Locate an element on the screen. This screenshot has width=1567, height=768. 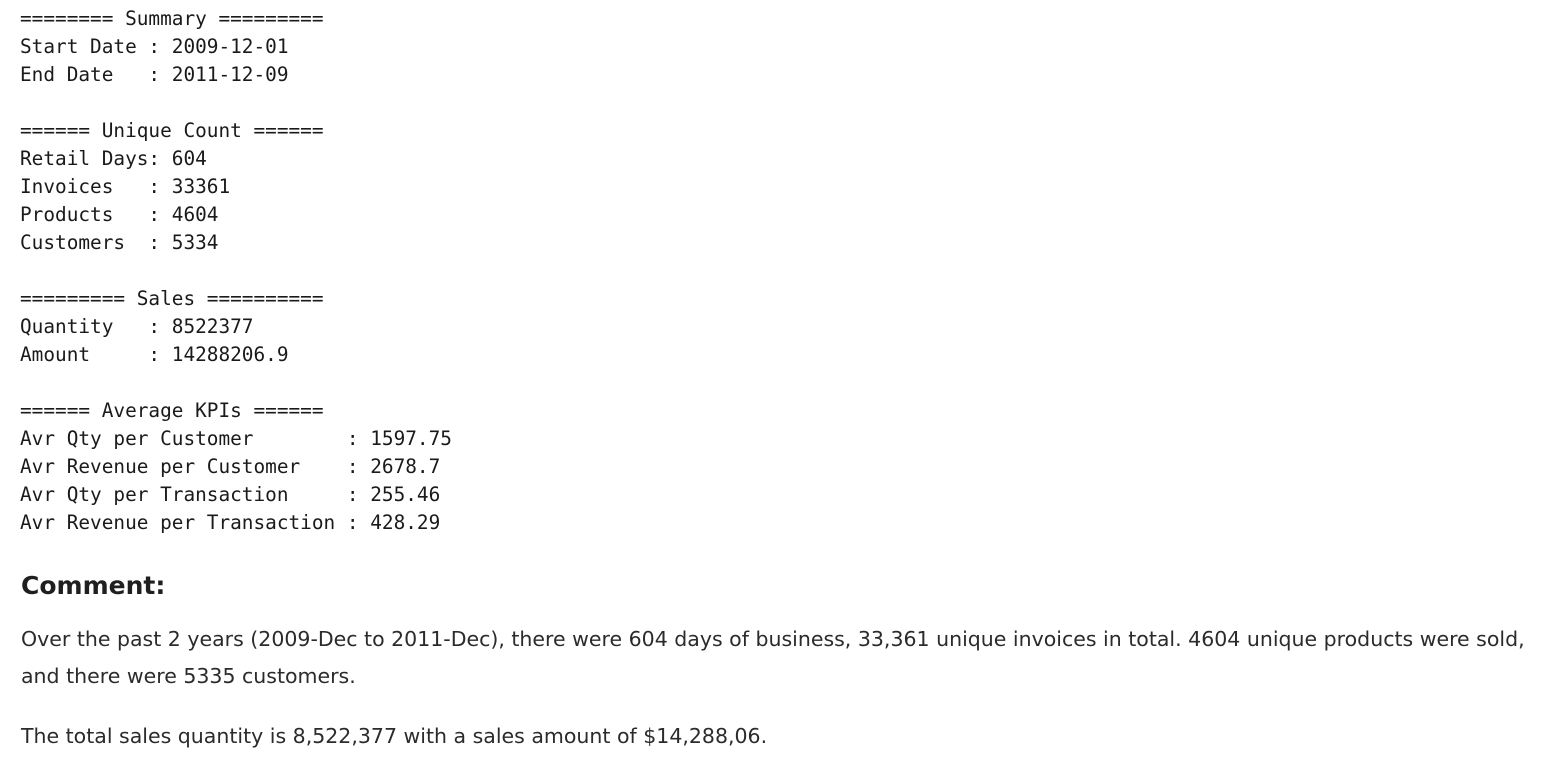
comment-heading: Comment: is located at coordinates (93, 585).